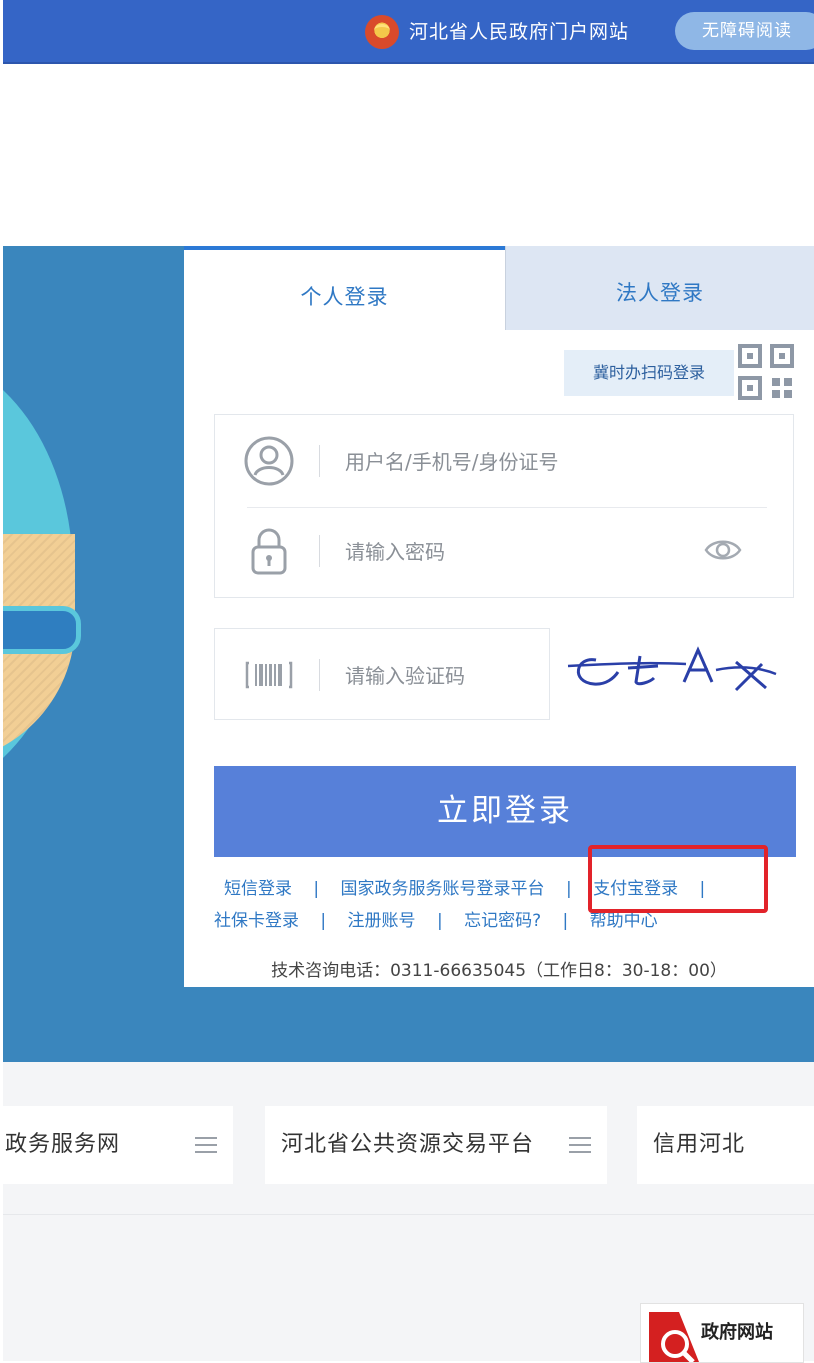 The image size is (814, 1363). I want to click on national-emblem-icon, so click(382, 32).